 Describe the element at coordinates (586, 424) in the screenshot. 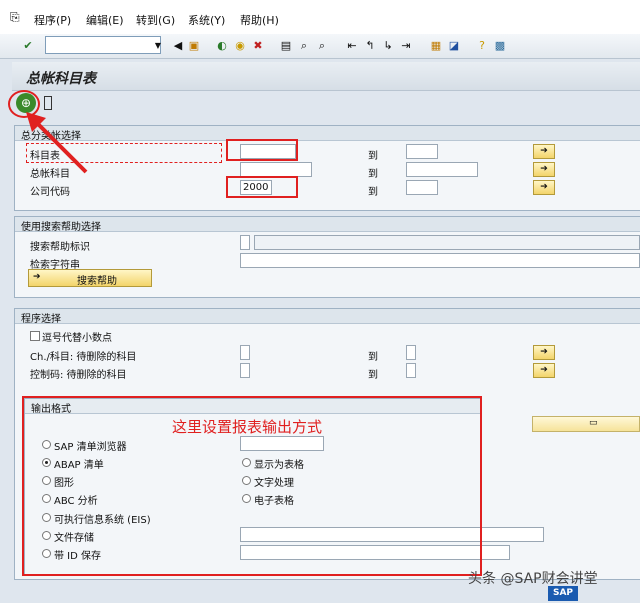

I see `output-settings-button: ▭` at that location.